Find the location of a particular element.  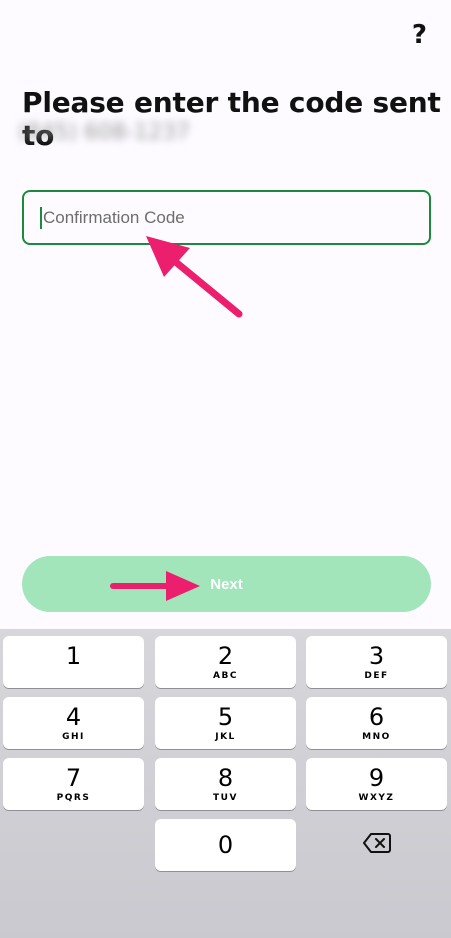

key-digit: 3 is located at coordinates (376, 655).